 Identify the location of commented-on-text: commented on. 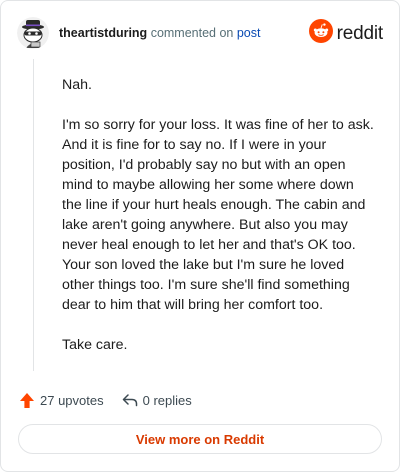
(192, 33).